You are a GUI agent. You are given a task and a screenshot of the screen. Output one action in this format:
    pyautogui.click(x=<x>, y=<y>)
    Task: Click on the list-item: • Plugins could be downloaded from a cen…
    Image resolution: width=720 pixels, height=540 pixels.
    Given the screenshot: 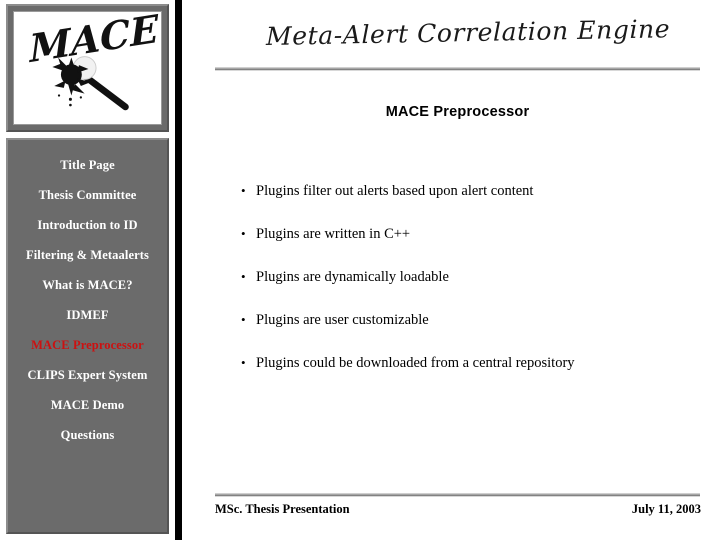 What is the action you would take?
    pyautogui.click(x=473, y=363)
    